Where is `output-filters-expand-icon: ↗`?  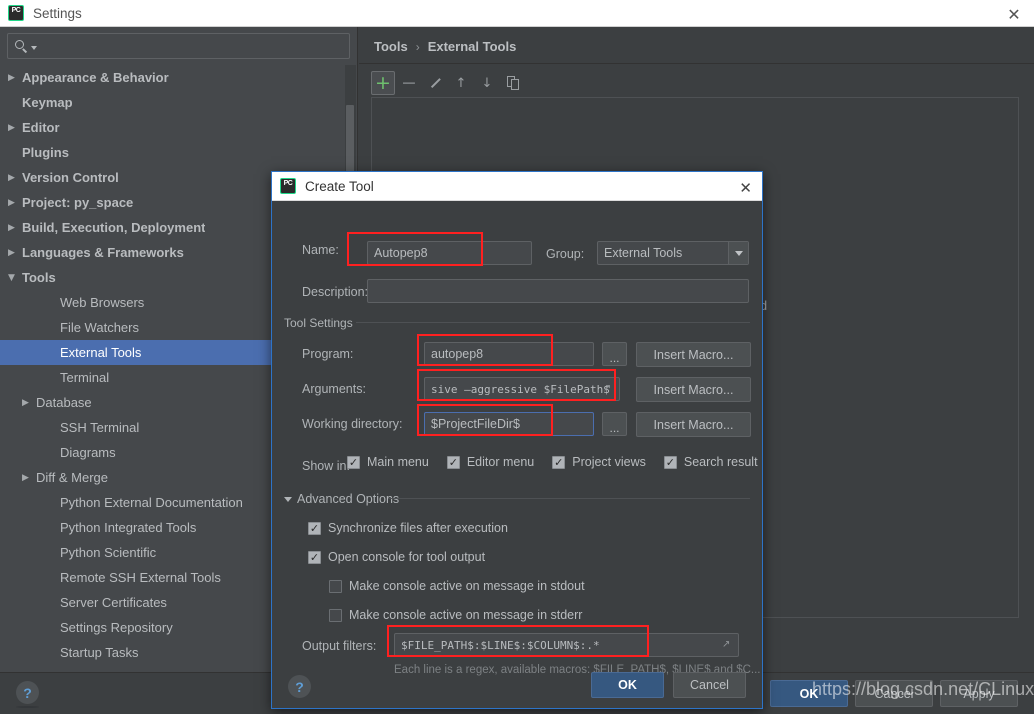
output-filters-expand-icon: ↗ is located at coordinates (727, 644).